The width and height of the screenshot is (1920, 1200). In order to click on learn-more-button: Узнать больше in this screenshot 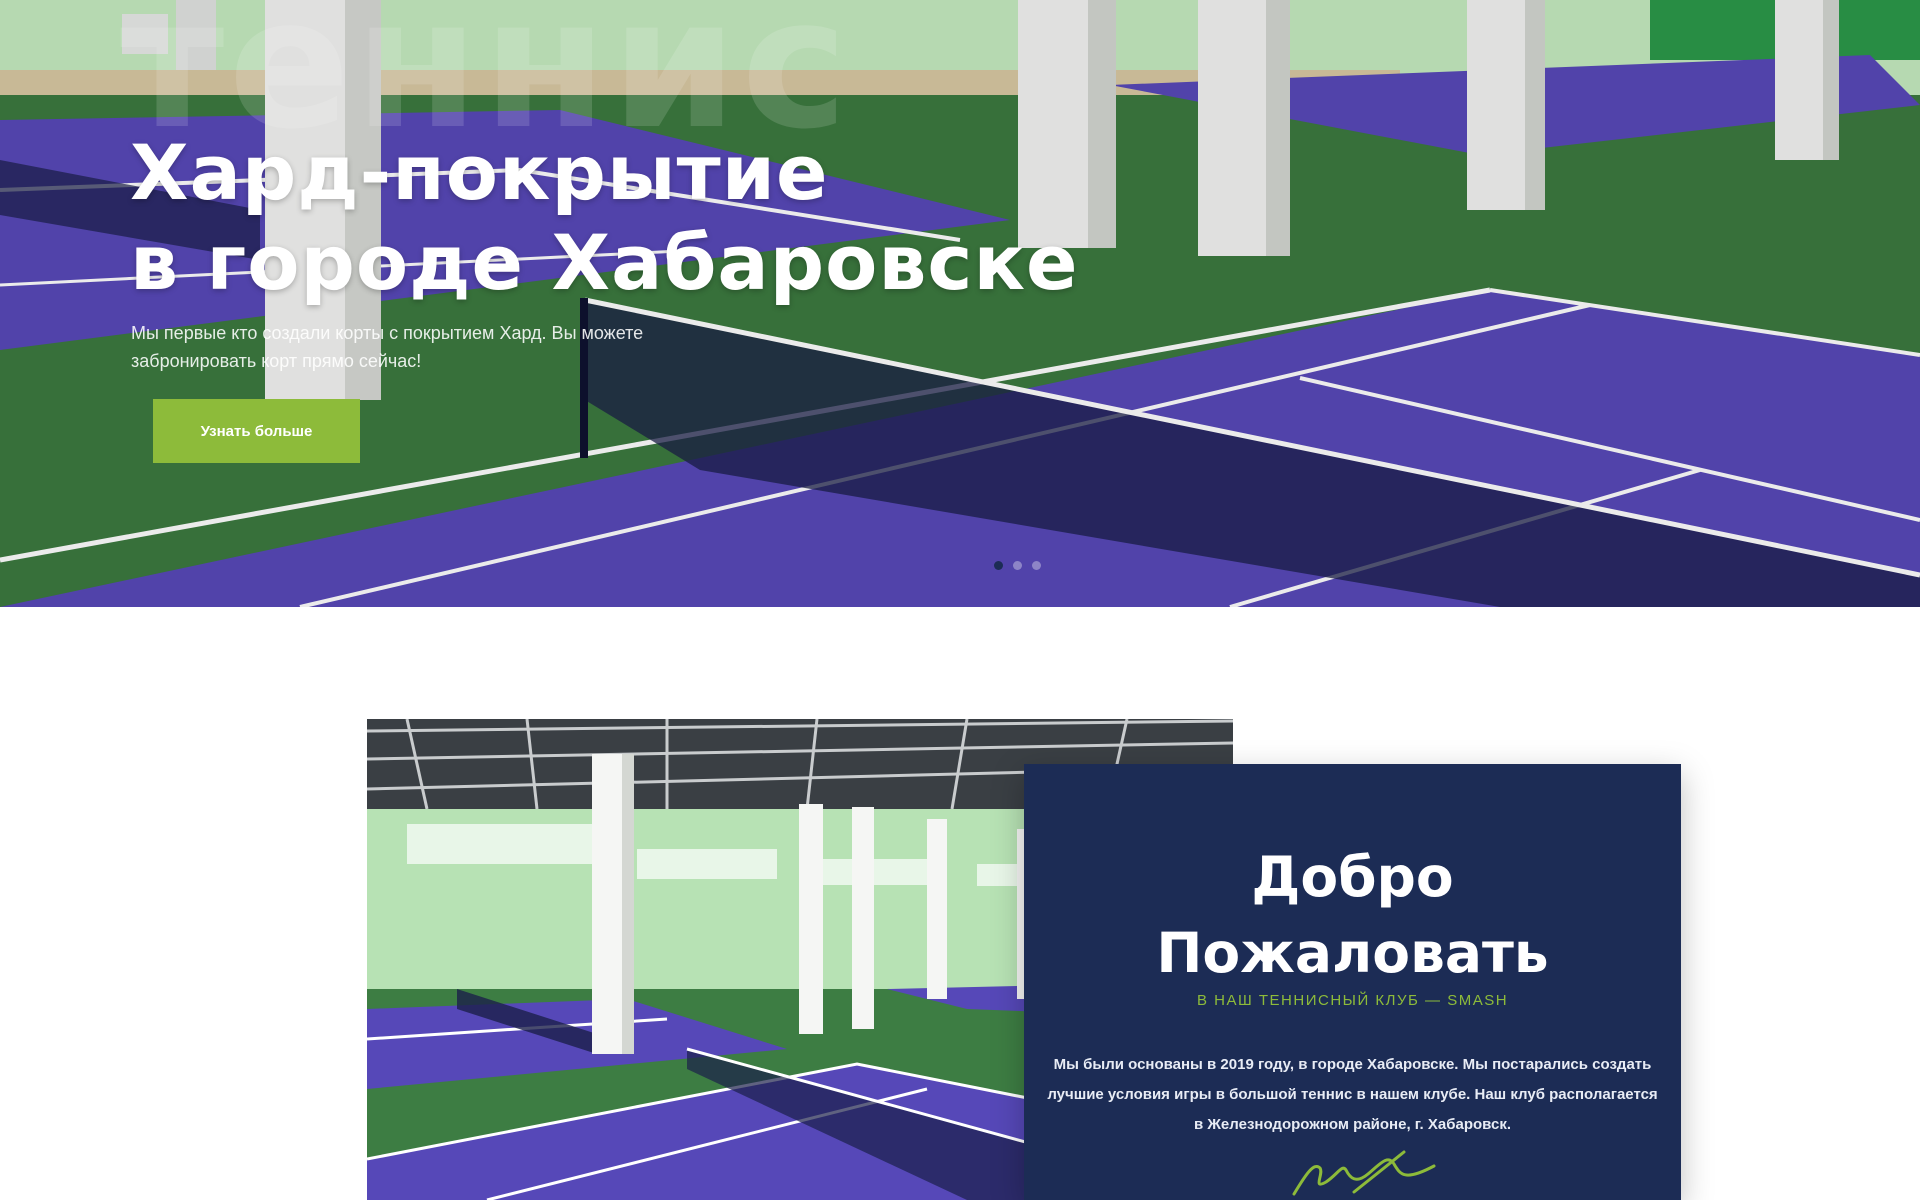, I will do `click(256, 431)`.